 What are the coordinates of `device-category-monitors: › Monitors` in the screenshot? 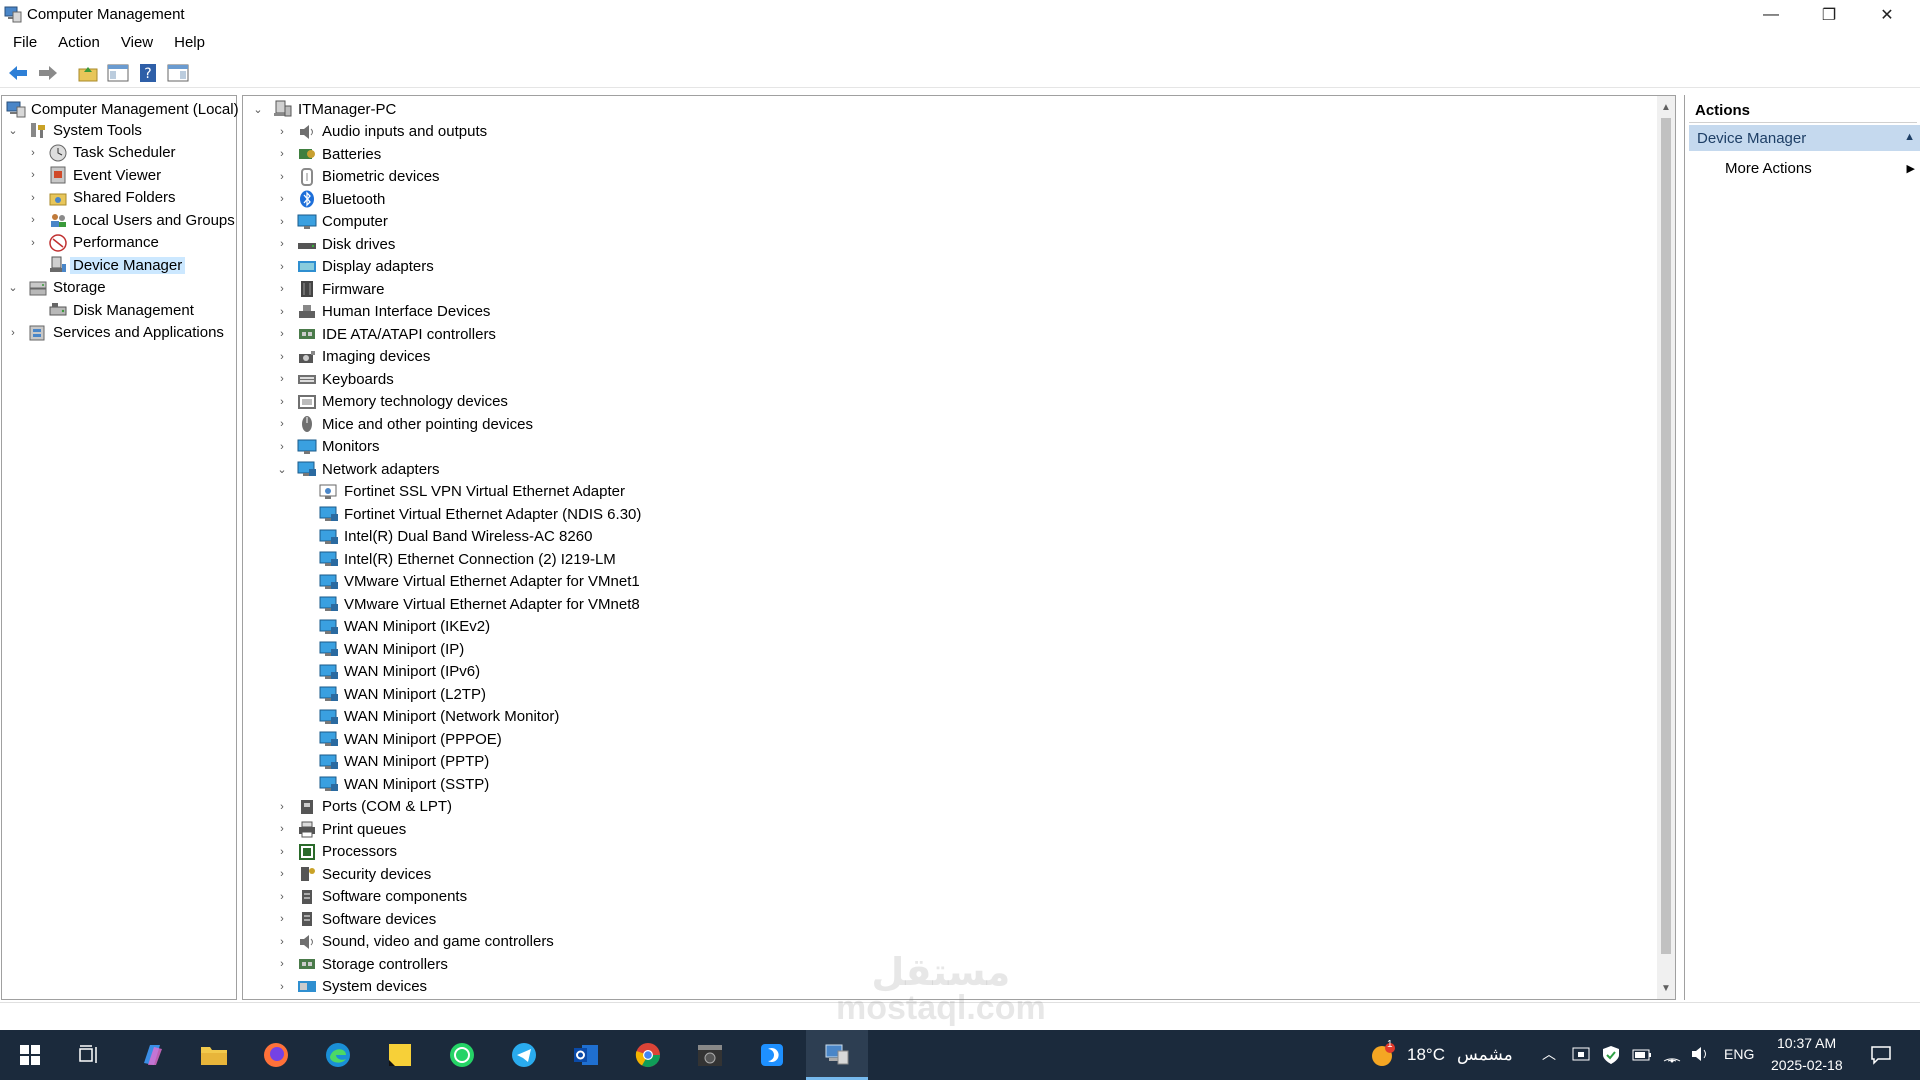 It's located at (327, 447).